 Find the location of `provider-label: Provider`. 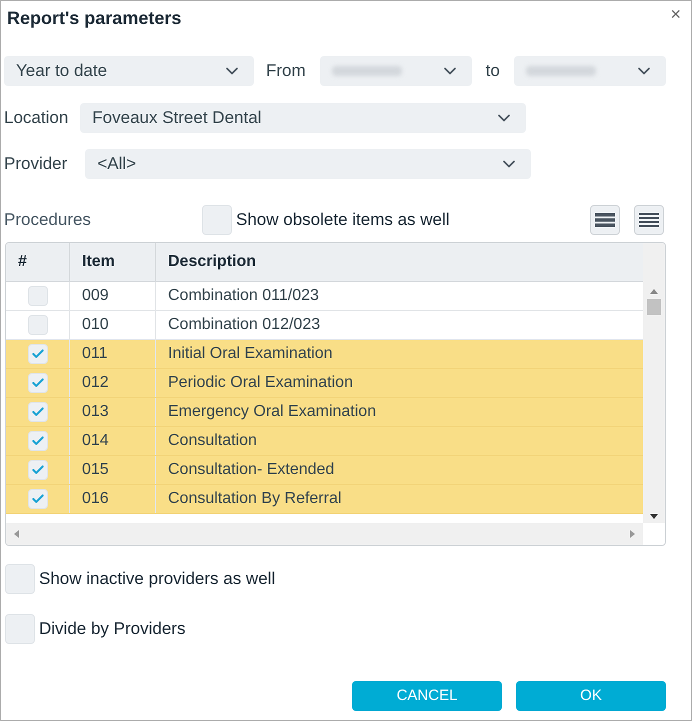

provider-label: Provider is located at coordinates (36, 164).